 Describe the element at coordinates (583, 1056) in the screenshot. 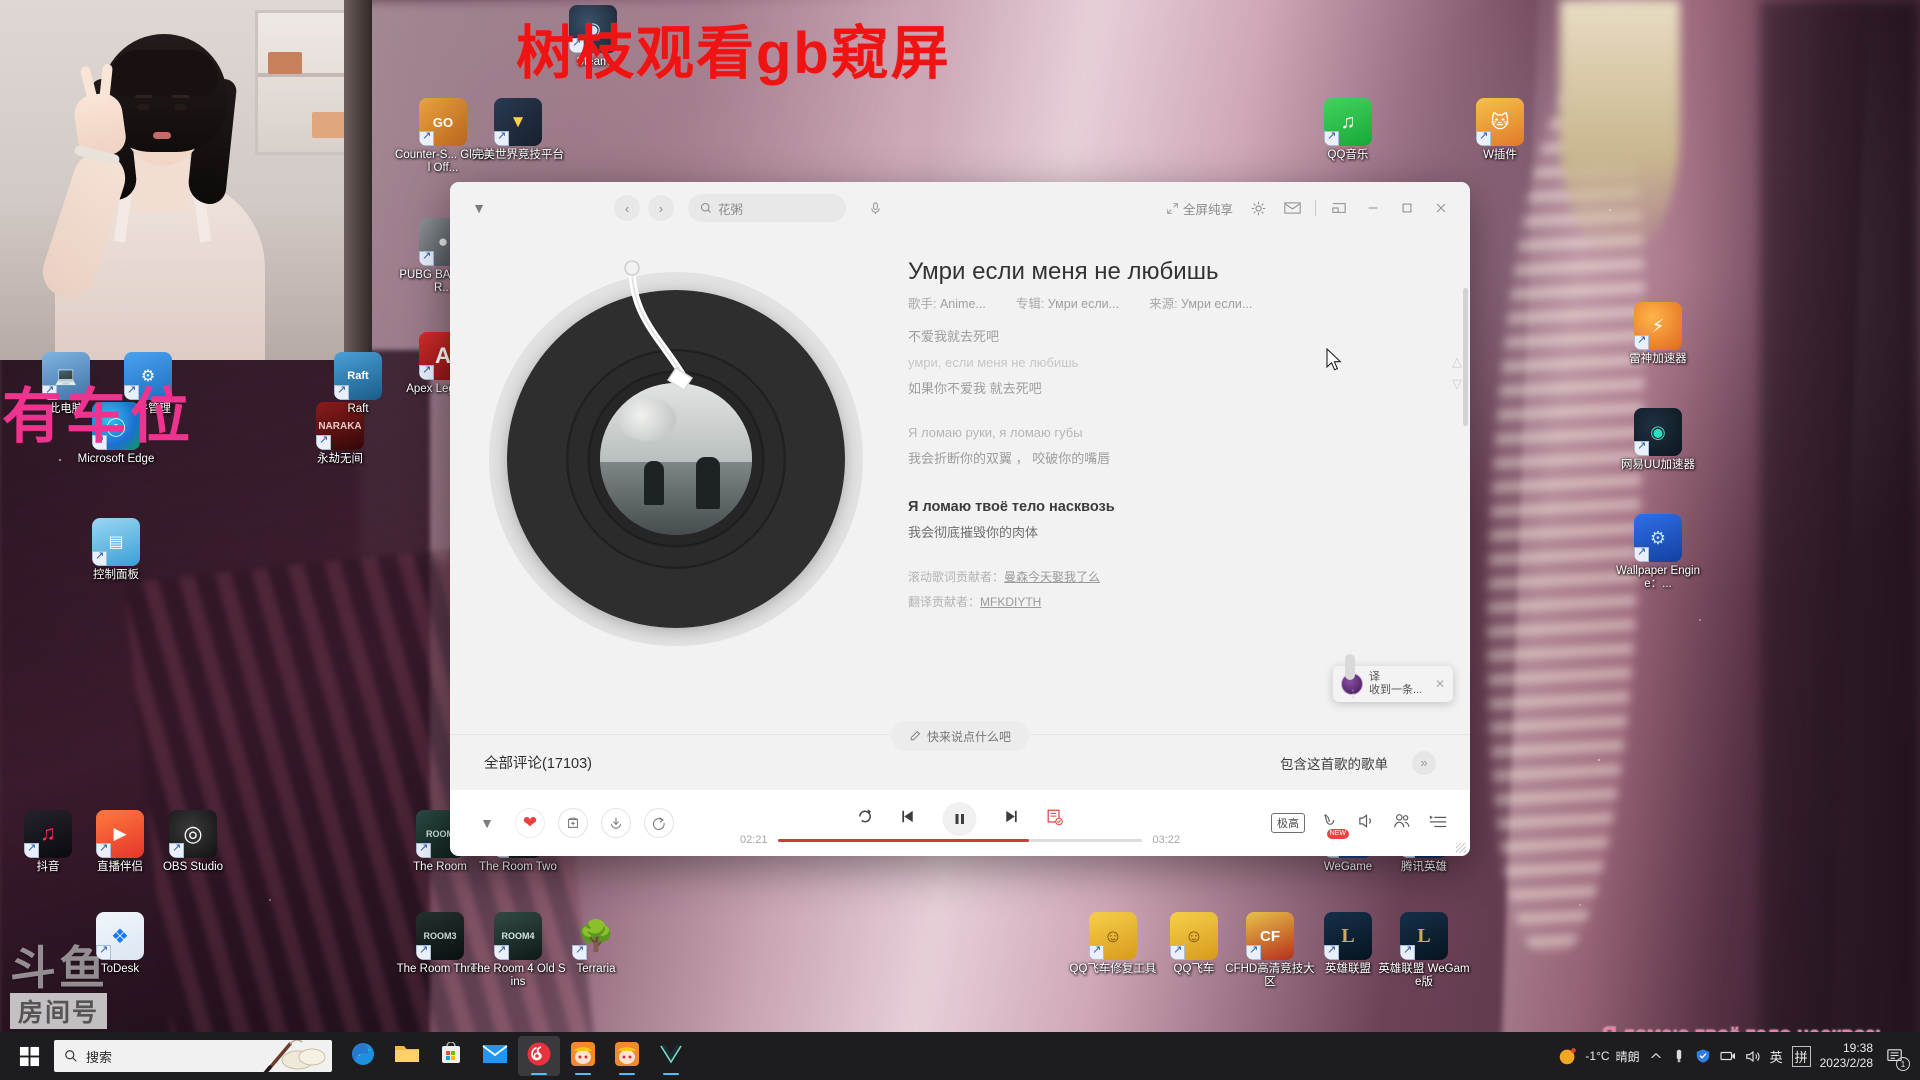

I see `taskbar-app-qq-speed-a` at that location.